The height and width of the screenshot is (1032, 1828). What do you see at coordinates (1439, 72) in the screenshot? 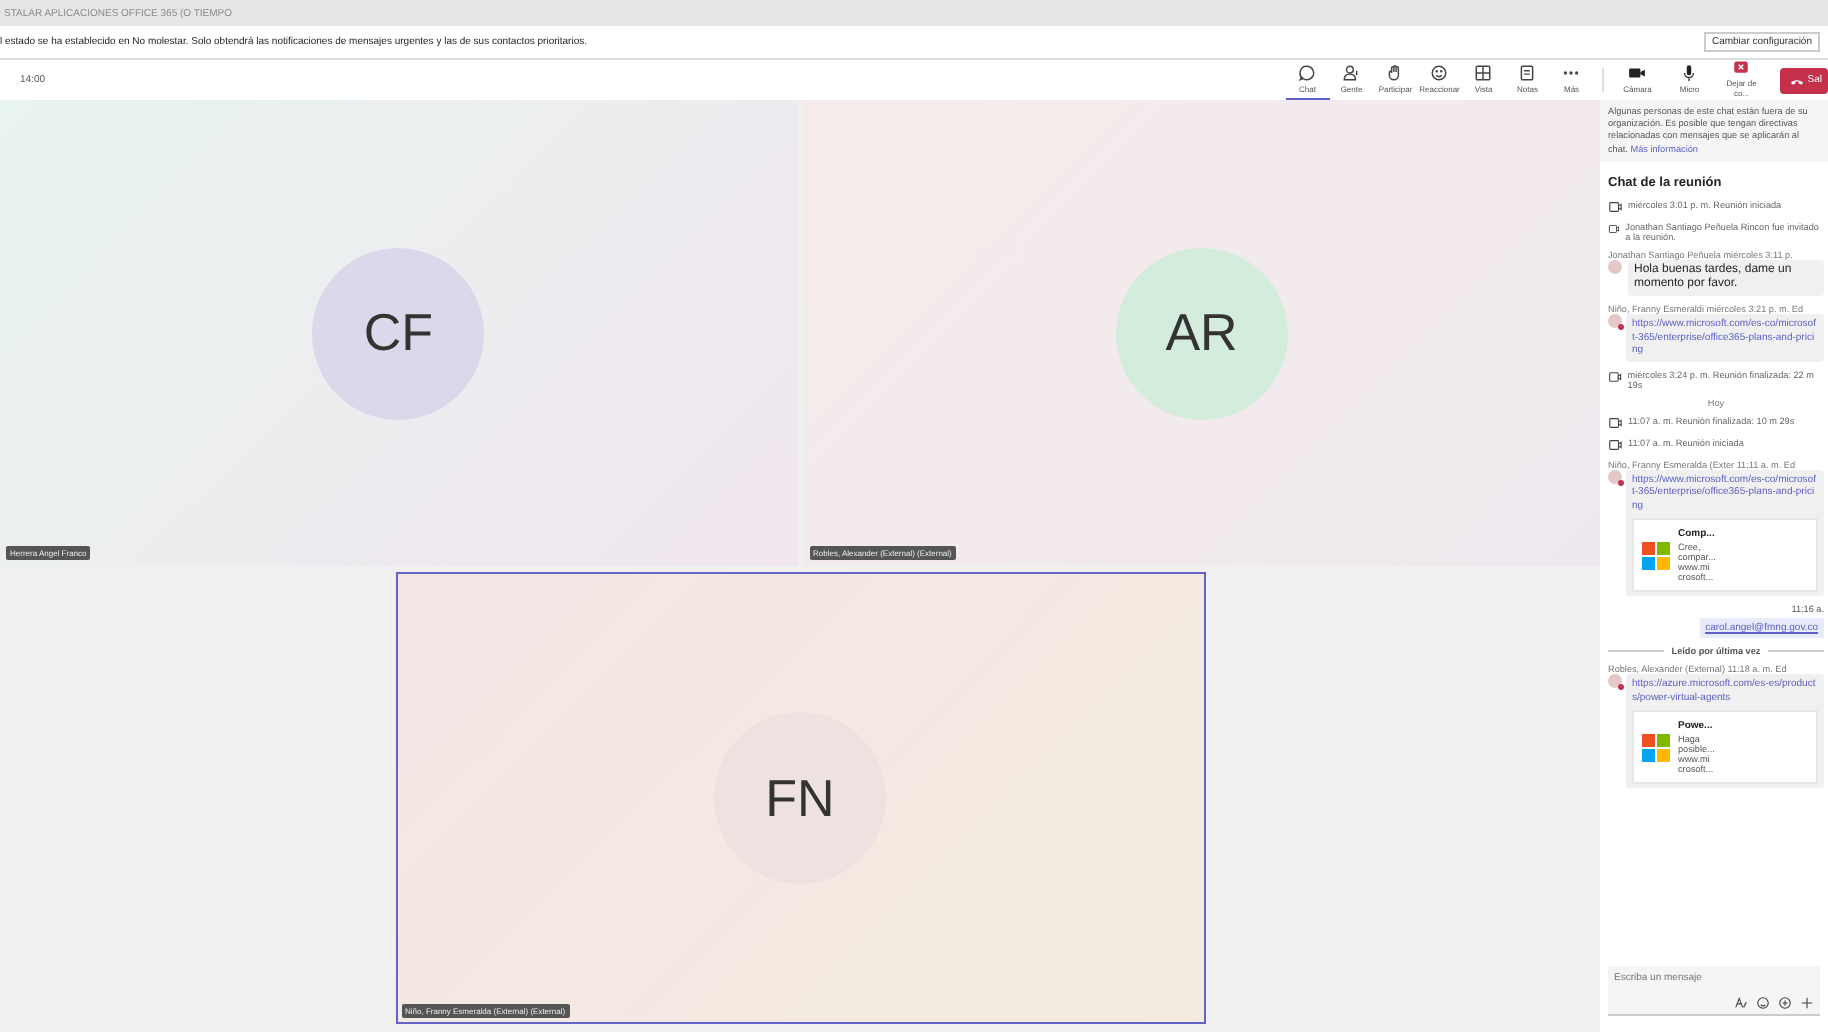
I see `smiley-icon` at bounding box center [1439, 72].